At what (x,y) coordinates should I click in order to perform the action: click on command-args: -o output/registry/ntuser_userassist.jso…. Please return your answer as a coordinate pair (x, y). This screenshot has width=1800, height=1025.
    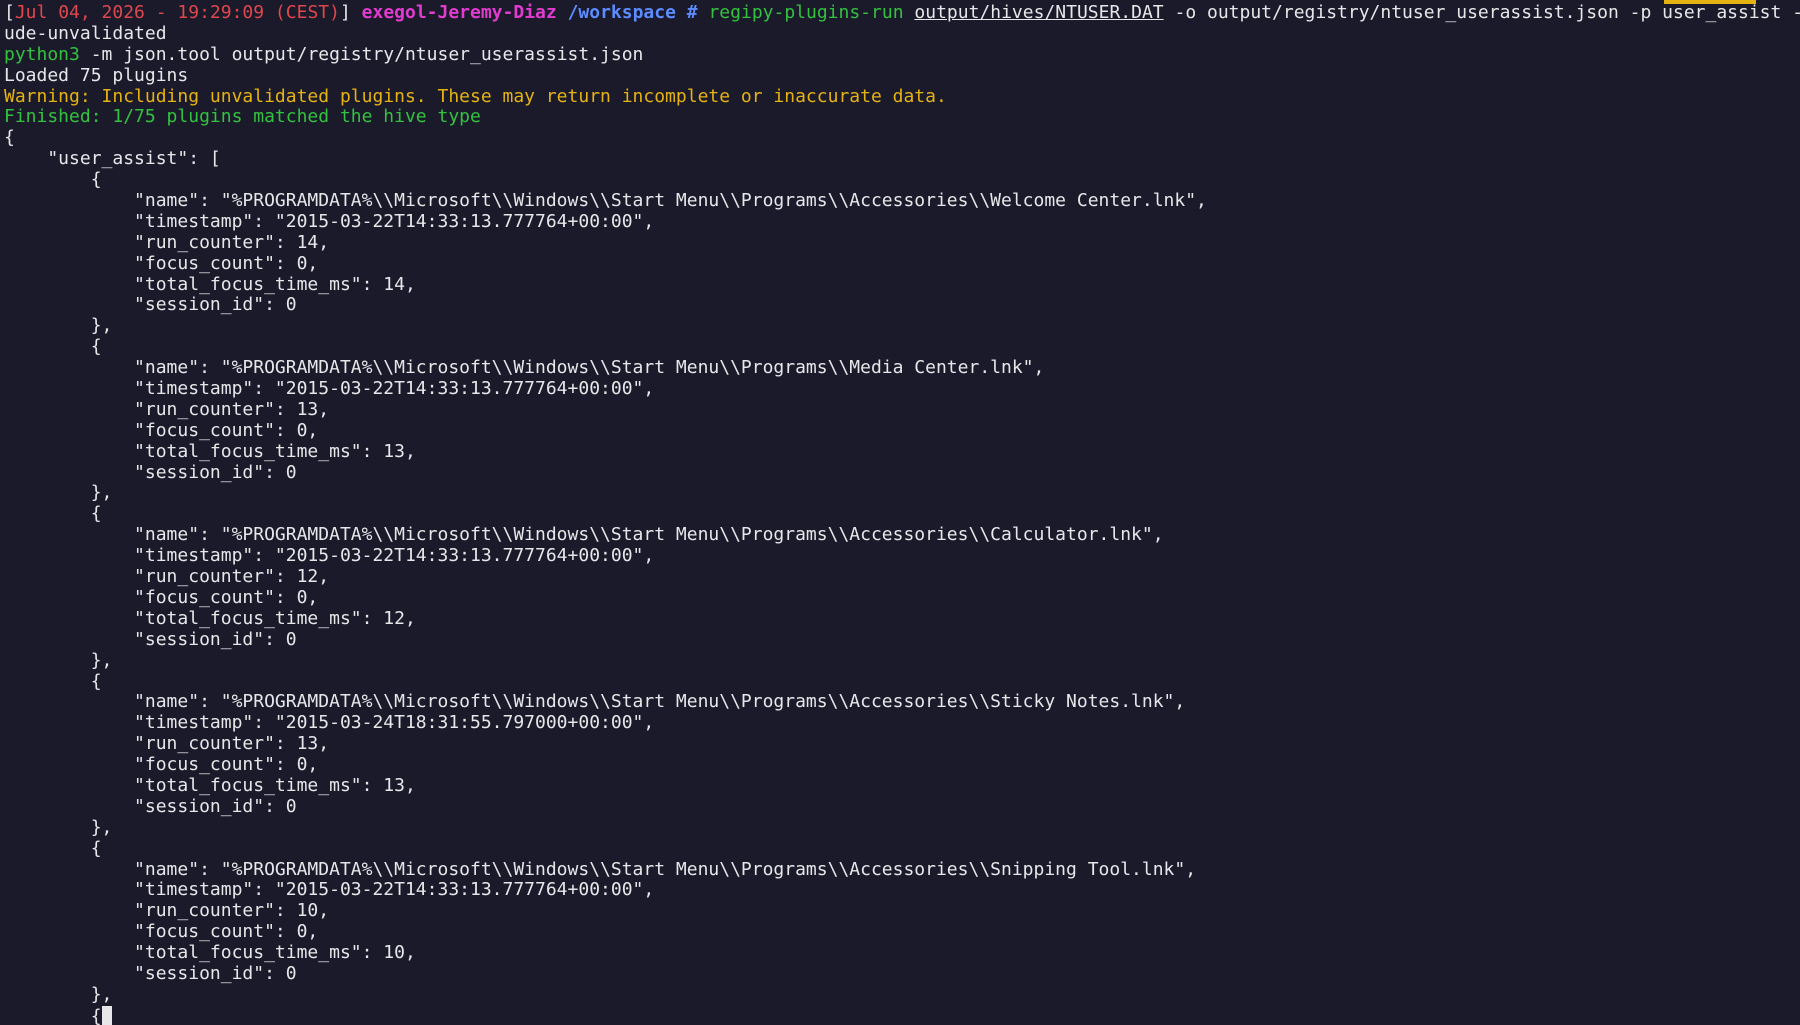
    Looking at the image, I should click on (1487, 12).